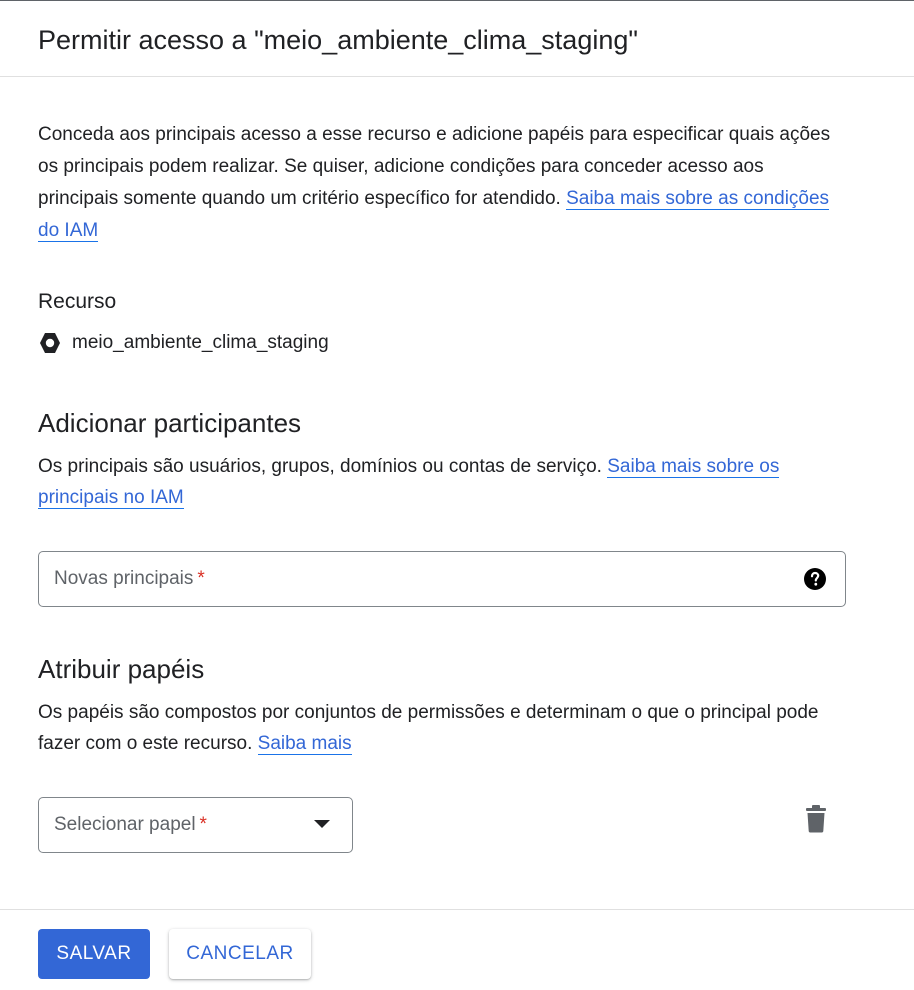 The width and height of the screenshot is (914, 990). What do you see at coordinates (94, 954) in the screenshot?
I see `save-button: SALVAR` at bounding box center [94, 954].